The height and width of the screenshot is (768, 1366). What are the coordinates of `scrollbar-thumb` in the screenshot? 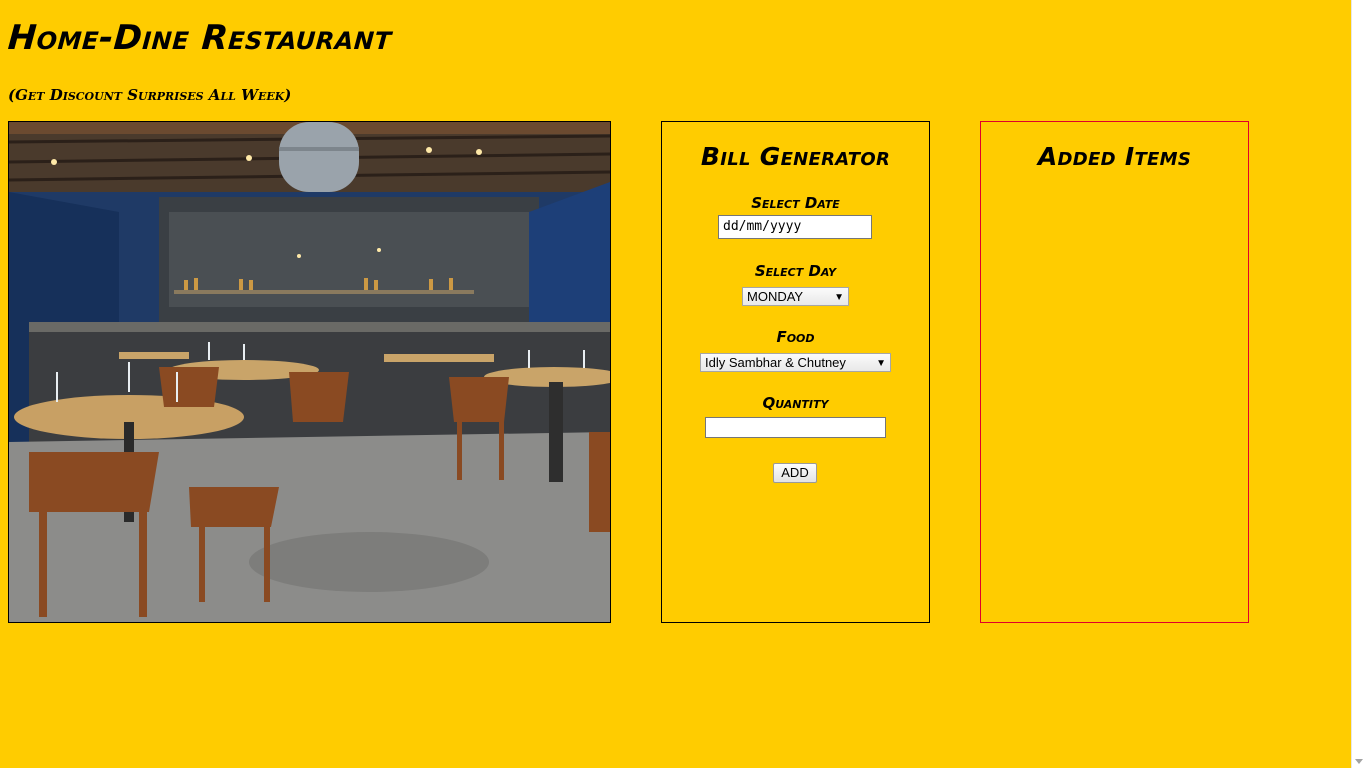 It's located at (1359, 372).